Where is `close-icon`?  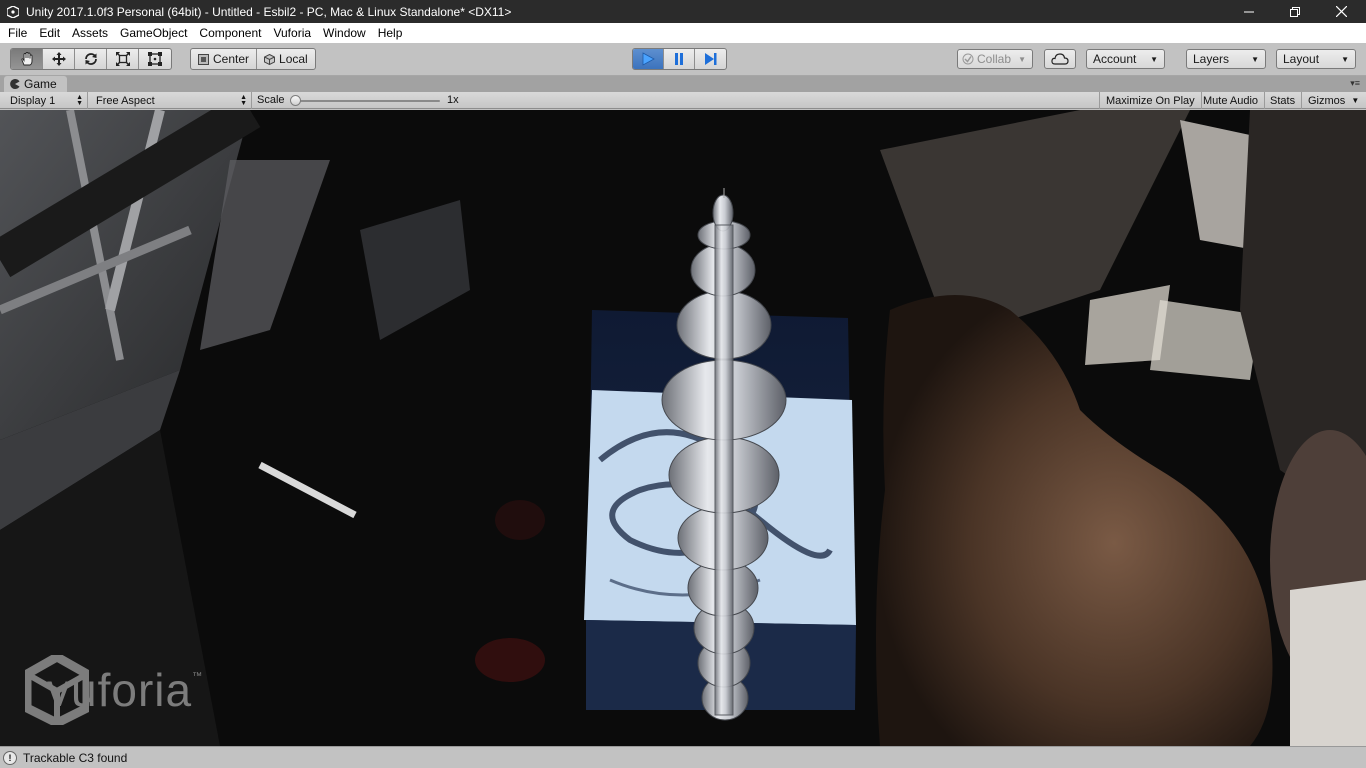
close-icon is located at coordinates (1341, 11).